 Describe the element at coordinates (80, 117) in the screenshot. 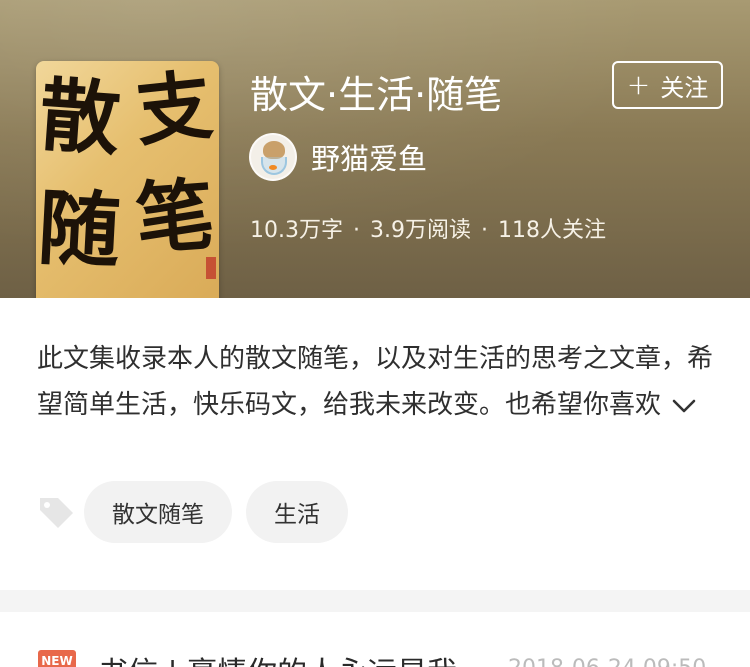

I see `cover-glyph: 散` at that location.